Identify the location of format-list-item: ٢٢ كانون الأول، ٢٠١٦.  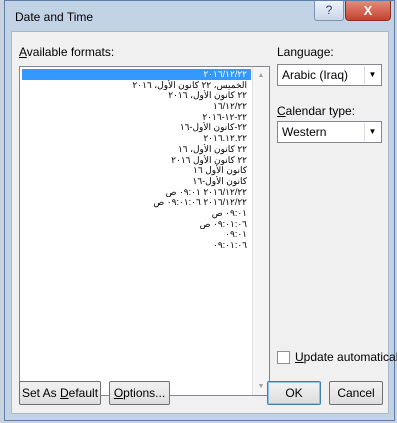
(136, 95).